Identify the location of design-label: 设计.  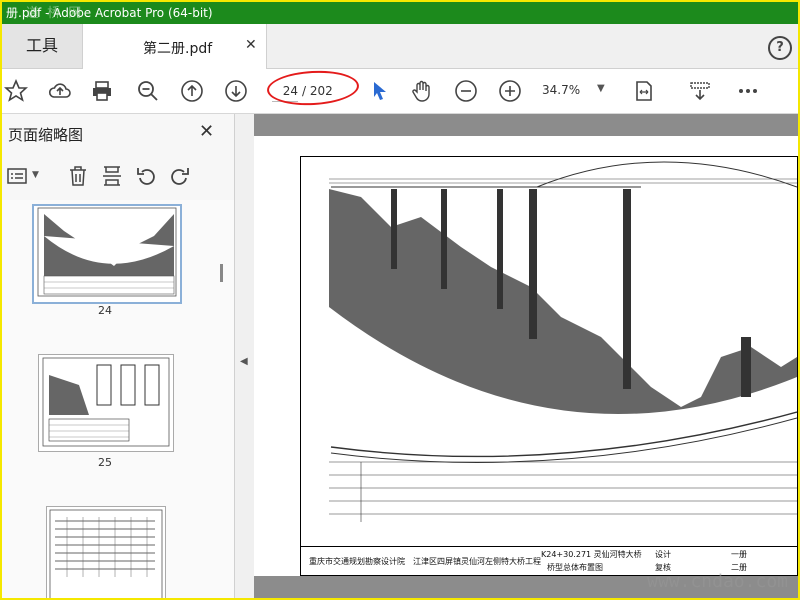
(663, 554).